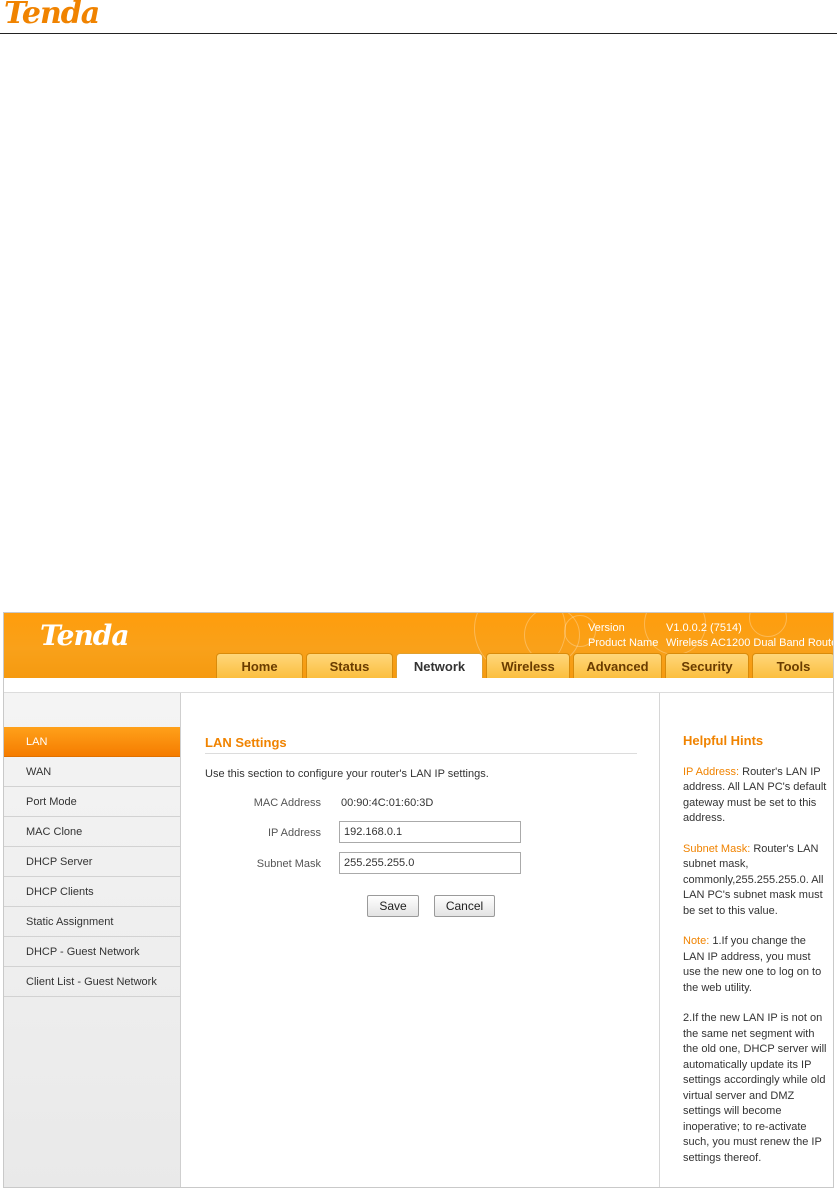 This screenshot has width=837, height=1189. Describe the element at coordinates (792, 665) in the screenshot. I see `tab-tools: Tools` at that location.